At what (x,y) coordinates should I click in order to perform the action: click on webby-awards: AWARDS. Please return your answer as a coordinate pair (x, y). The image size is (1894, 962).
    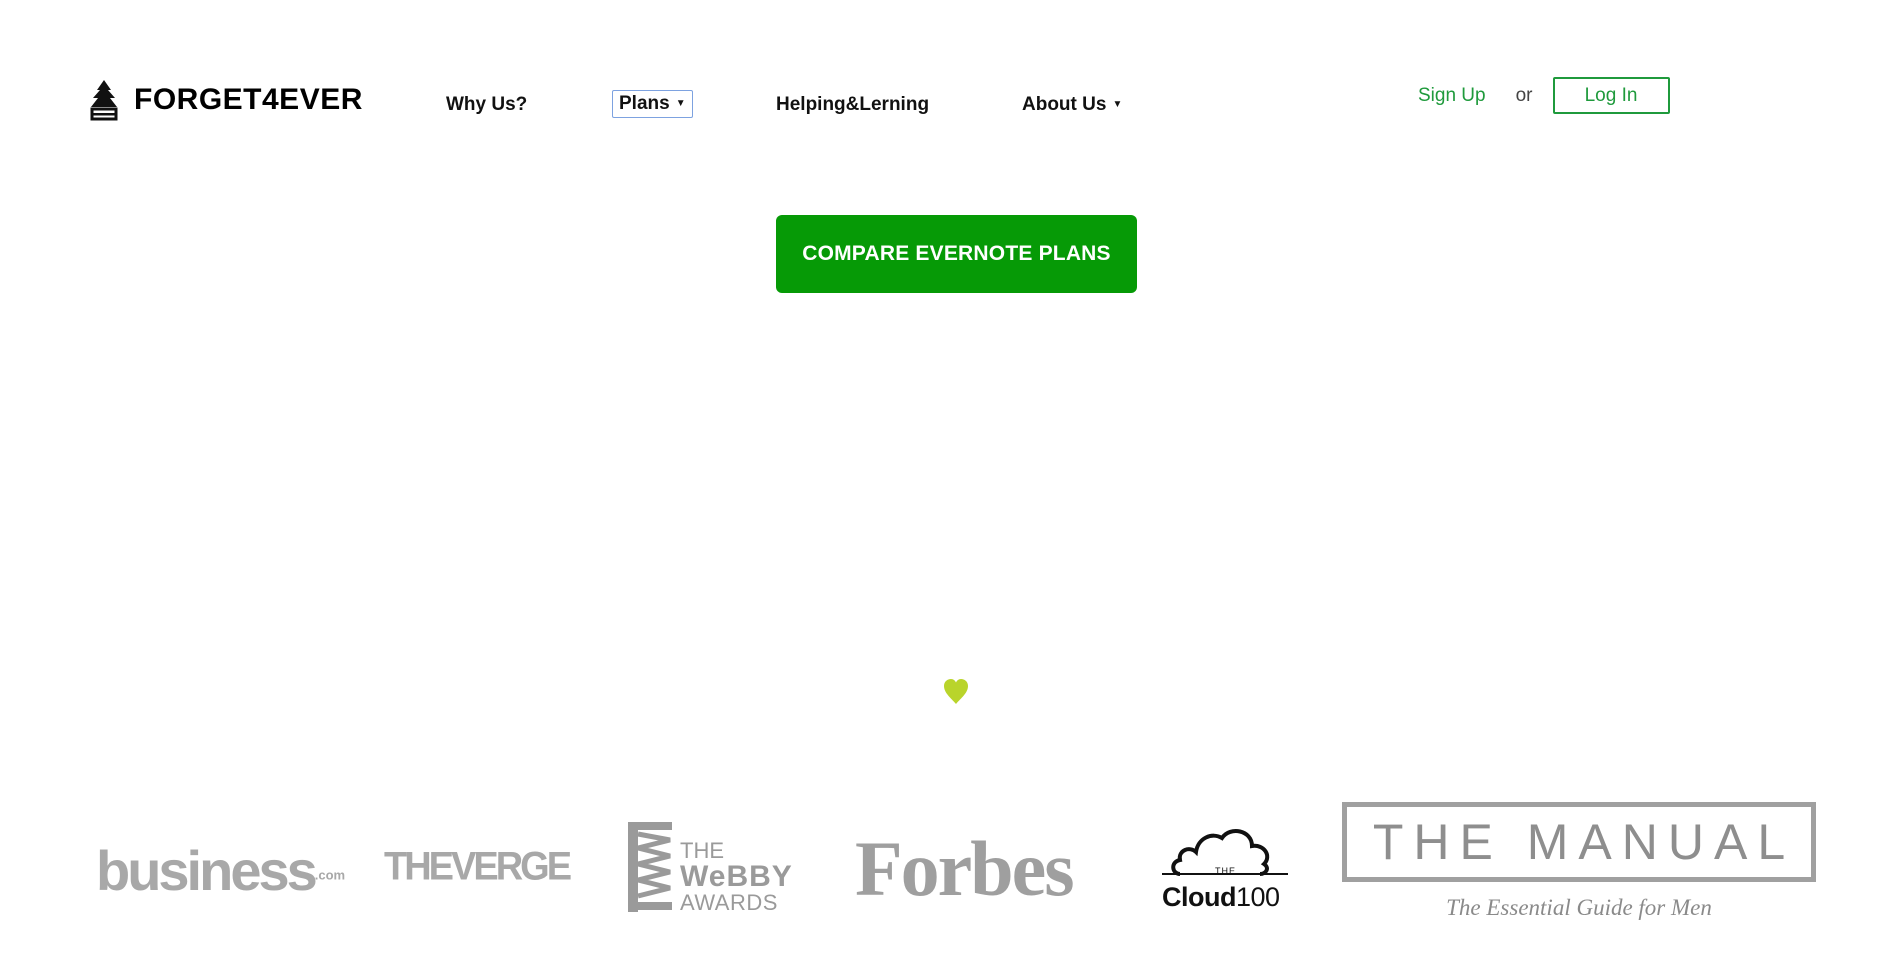
    Looking at the image, I should click on (729, 902).